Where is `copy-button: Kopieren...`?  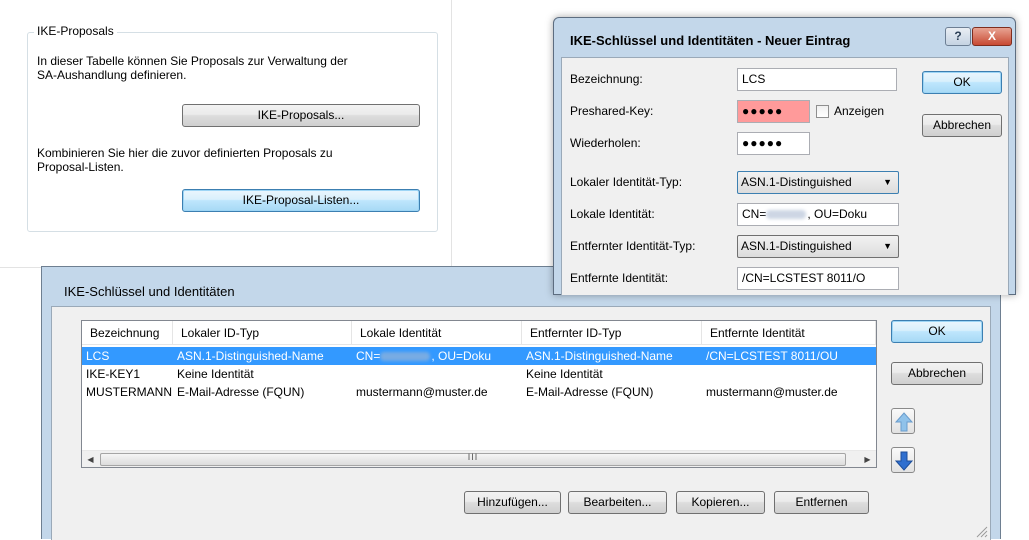 copy-button: Kopieren... is located at coordinates (720, 502).